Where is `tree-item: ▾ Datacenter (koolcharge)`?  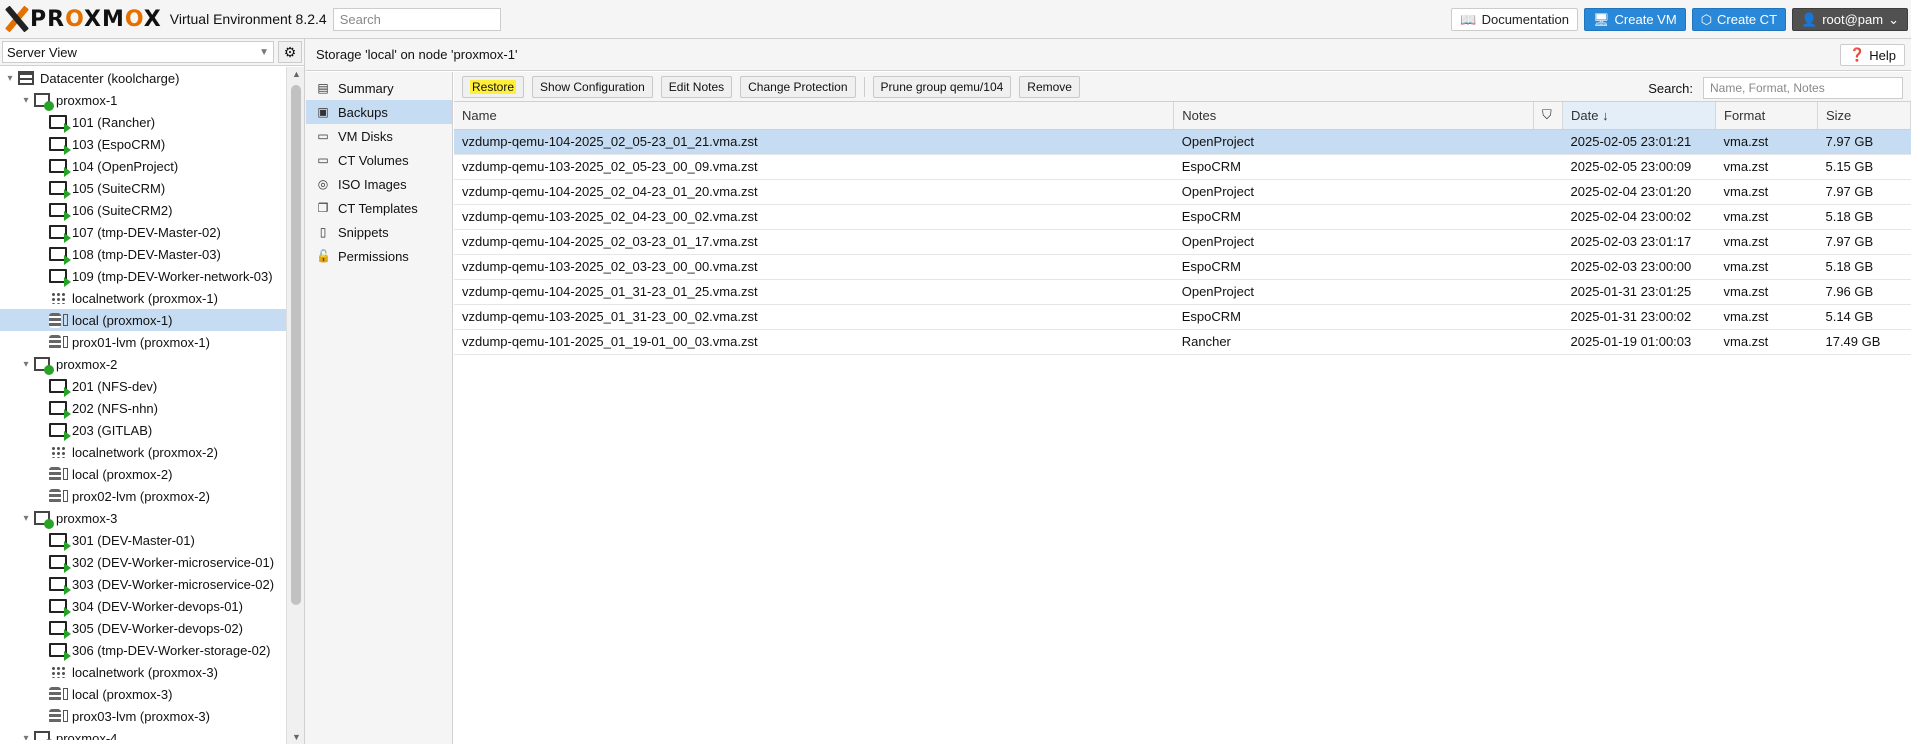
tree-item: ▾ Datacenter (koolcharge) is located at coordinates (143, 78).